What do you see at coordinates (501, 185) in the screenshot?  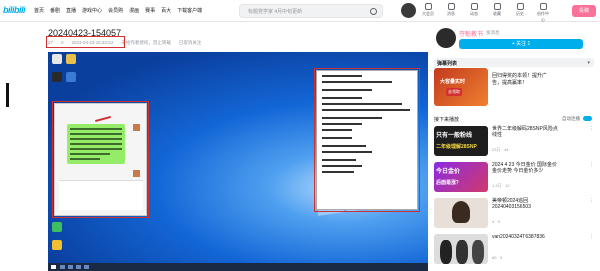 I see `rec-stats: 1.3万 · 12` at bounding box center [501, 185].